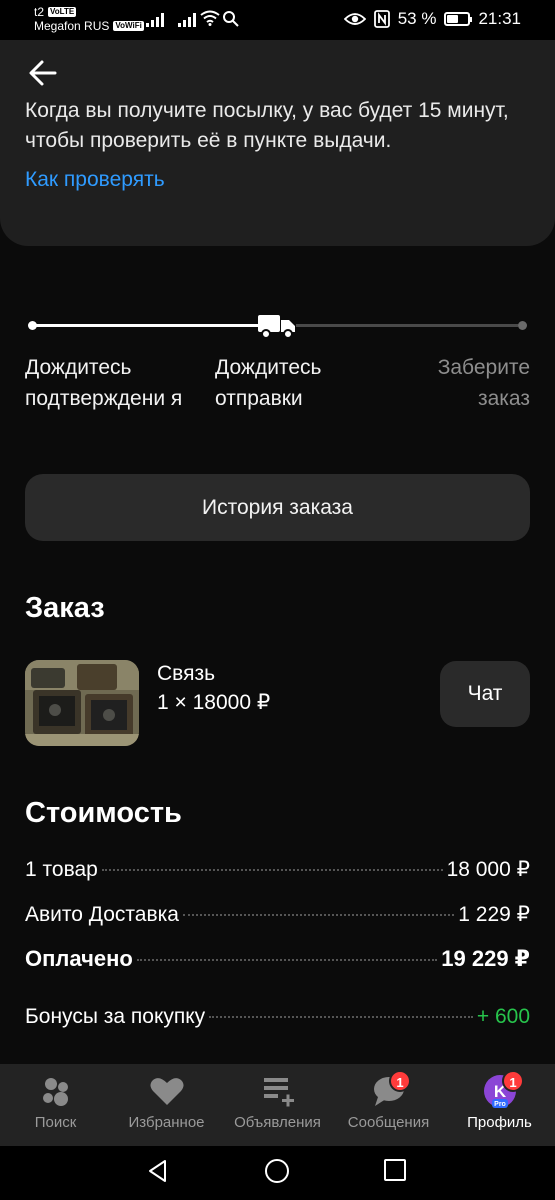  Describe the element at coordinates (485, 958) in the screenshot. I see `cost-value: 19 229 ₽` at that location.